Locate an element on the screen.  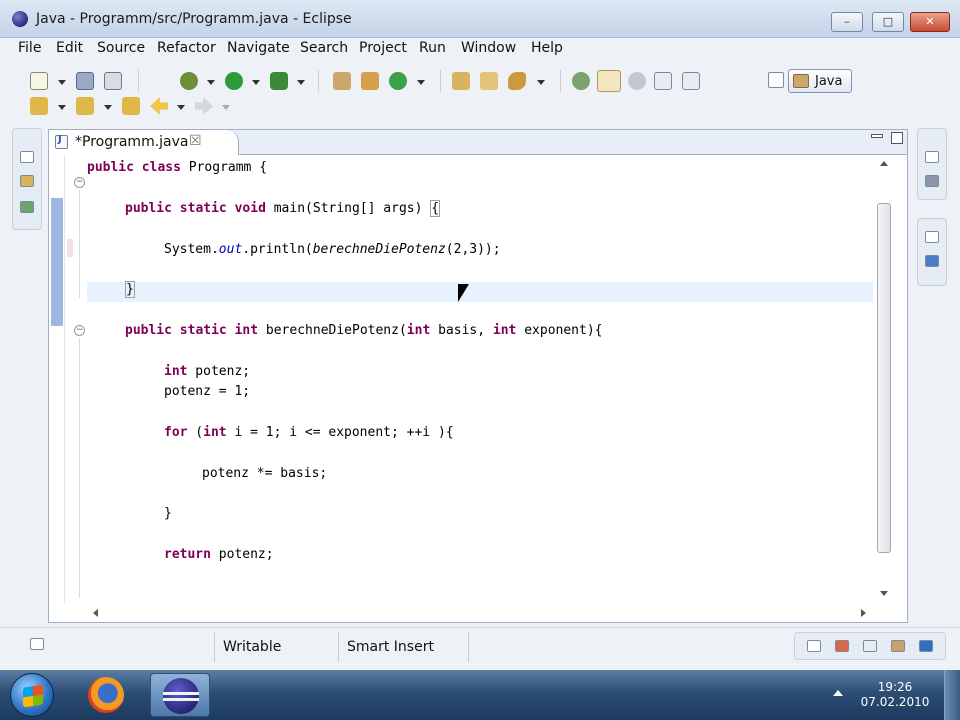
new-class-icon is located at coordinates (398, 81).